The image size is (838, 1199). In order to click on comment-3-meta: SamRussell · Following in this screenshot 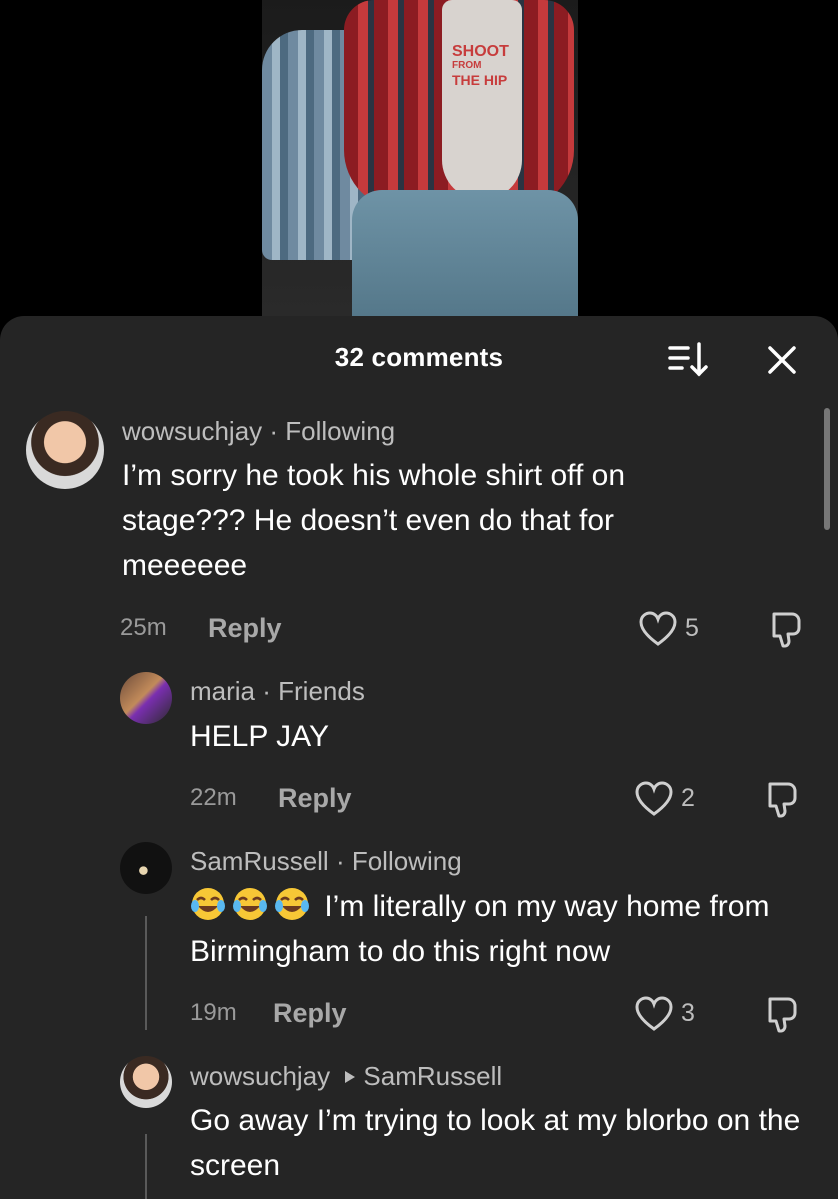, I will do `click(326, 861)`.